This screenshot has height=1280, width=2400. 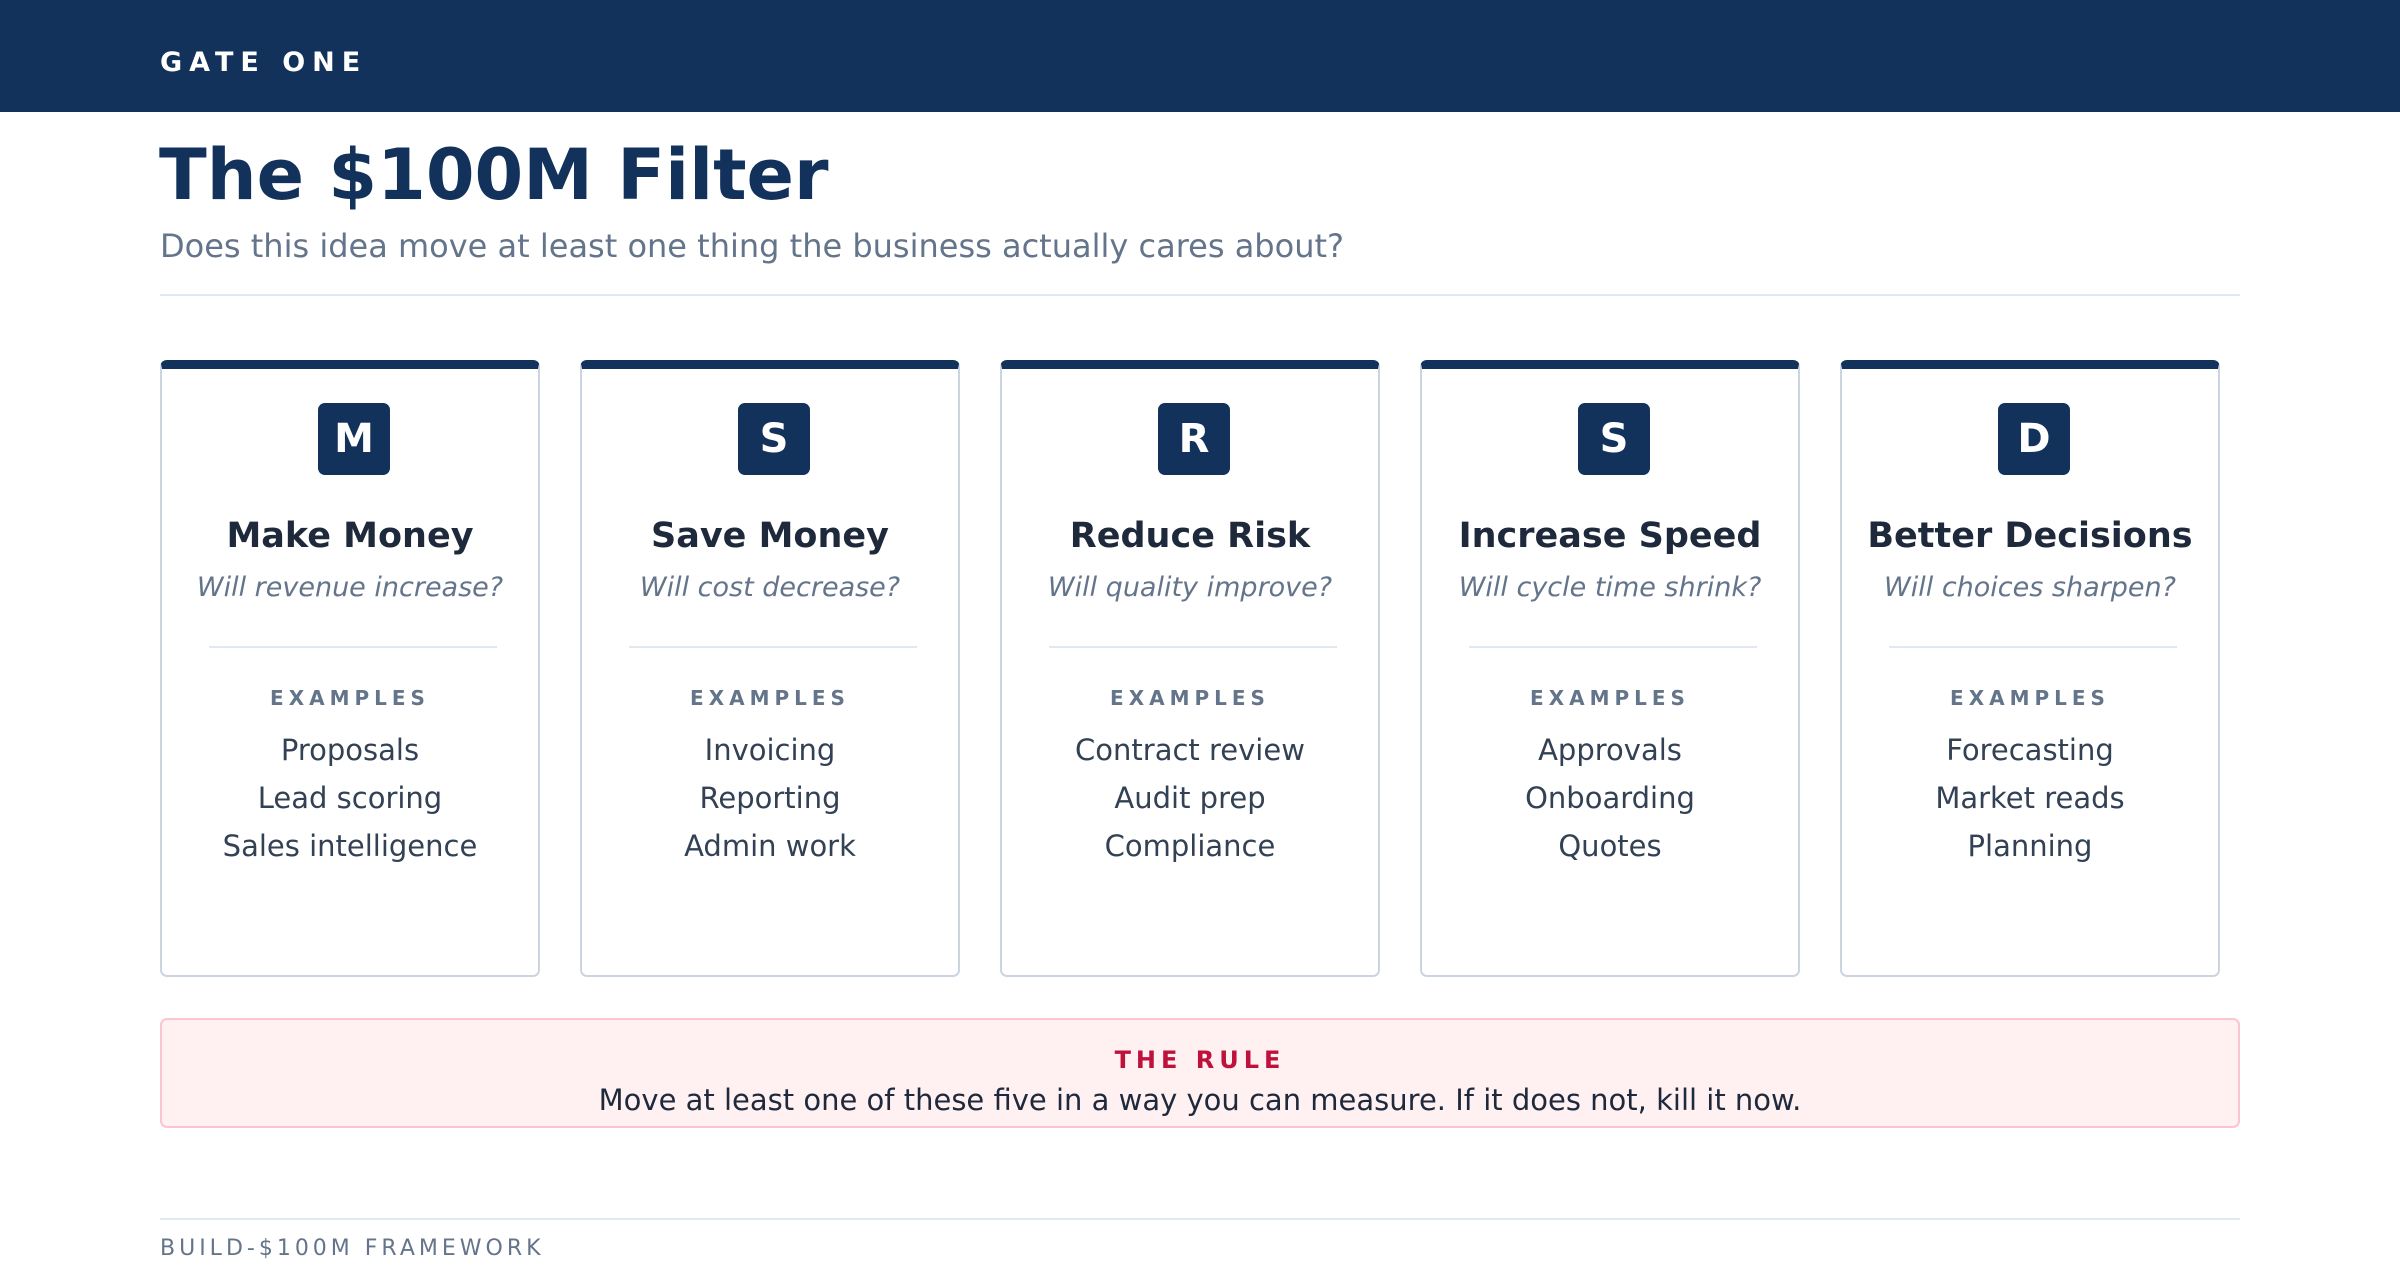 I want to click on example-item: Onboarding, so click(x=1610, y=798).